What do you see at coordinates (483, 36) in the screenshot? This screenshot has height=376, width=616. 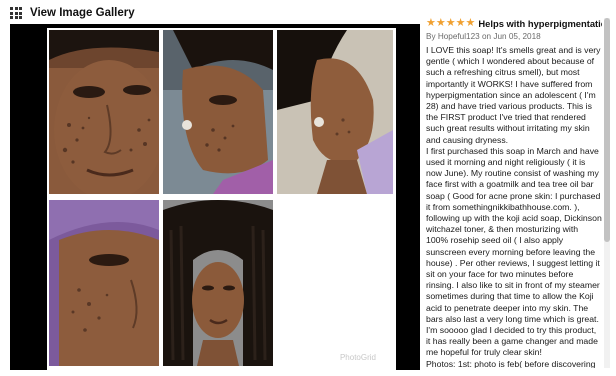 I see `review-meta: By Hopeful123 on Jun 05, 2018` at bounding box center [483, 36].